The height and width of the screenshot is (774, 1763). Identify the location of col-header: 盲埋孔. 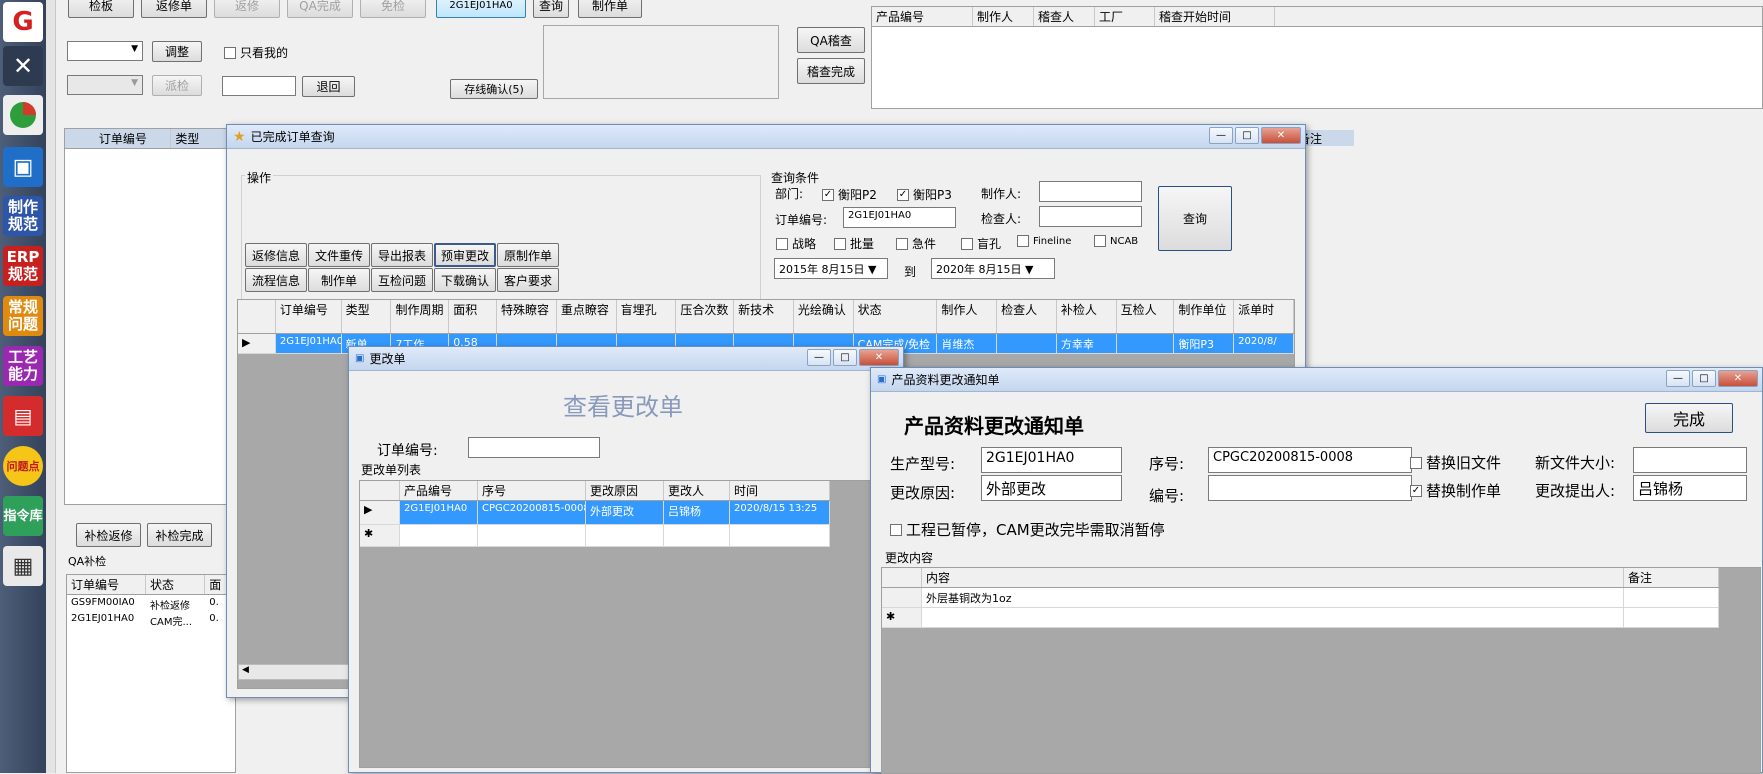
(647, 316).